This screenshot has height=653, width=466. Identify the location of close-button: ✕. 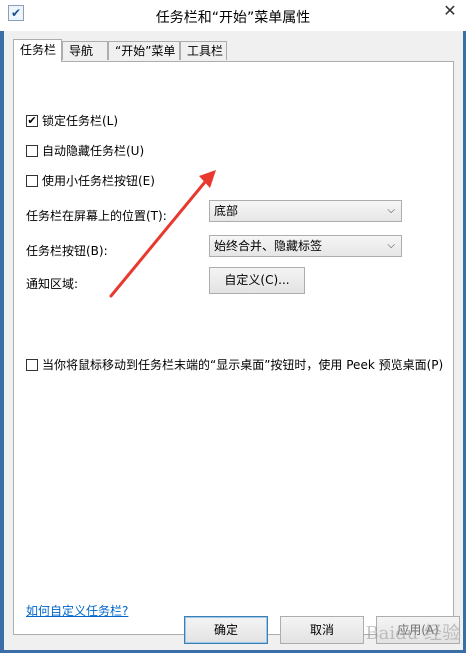
(450, 11).